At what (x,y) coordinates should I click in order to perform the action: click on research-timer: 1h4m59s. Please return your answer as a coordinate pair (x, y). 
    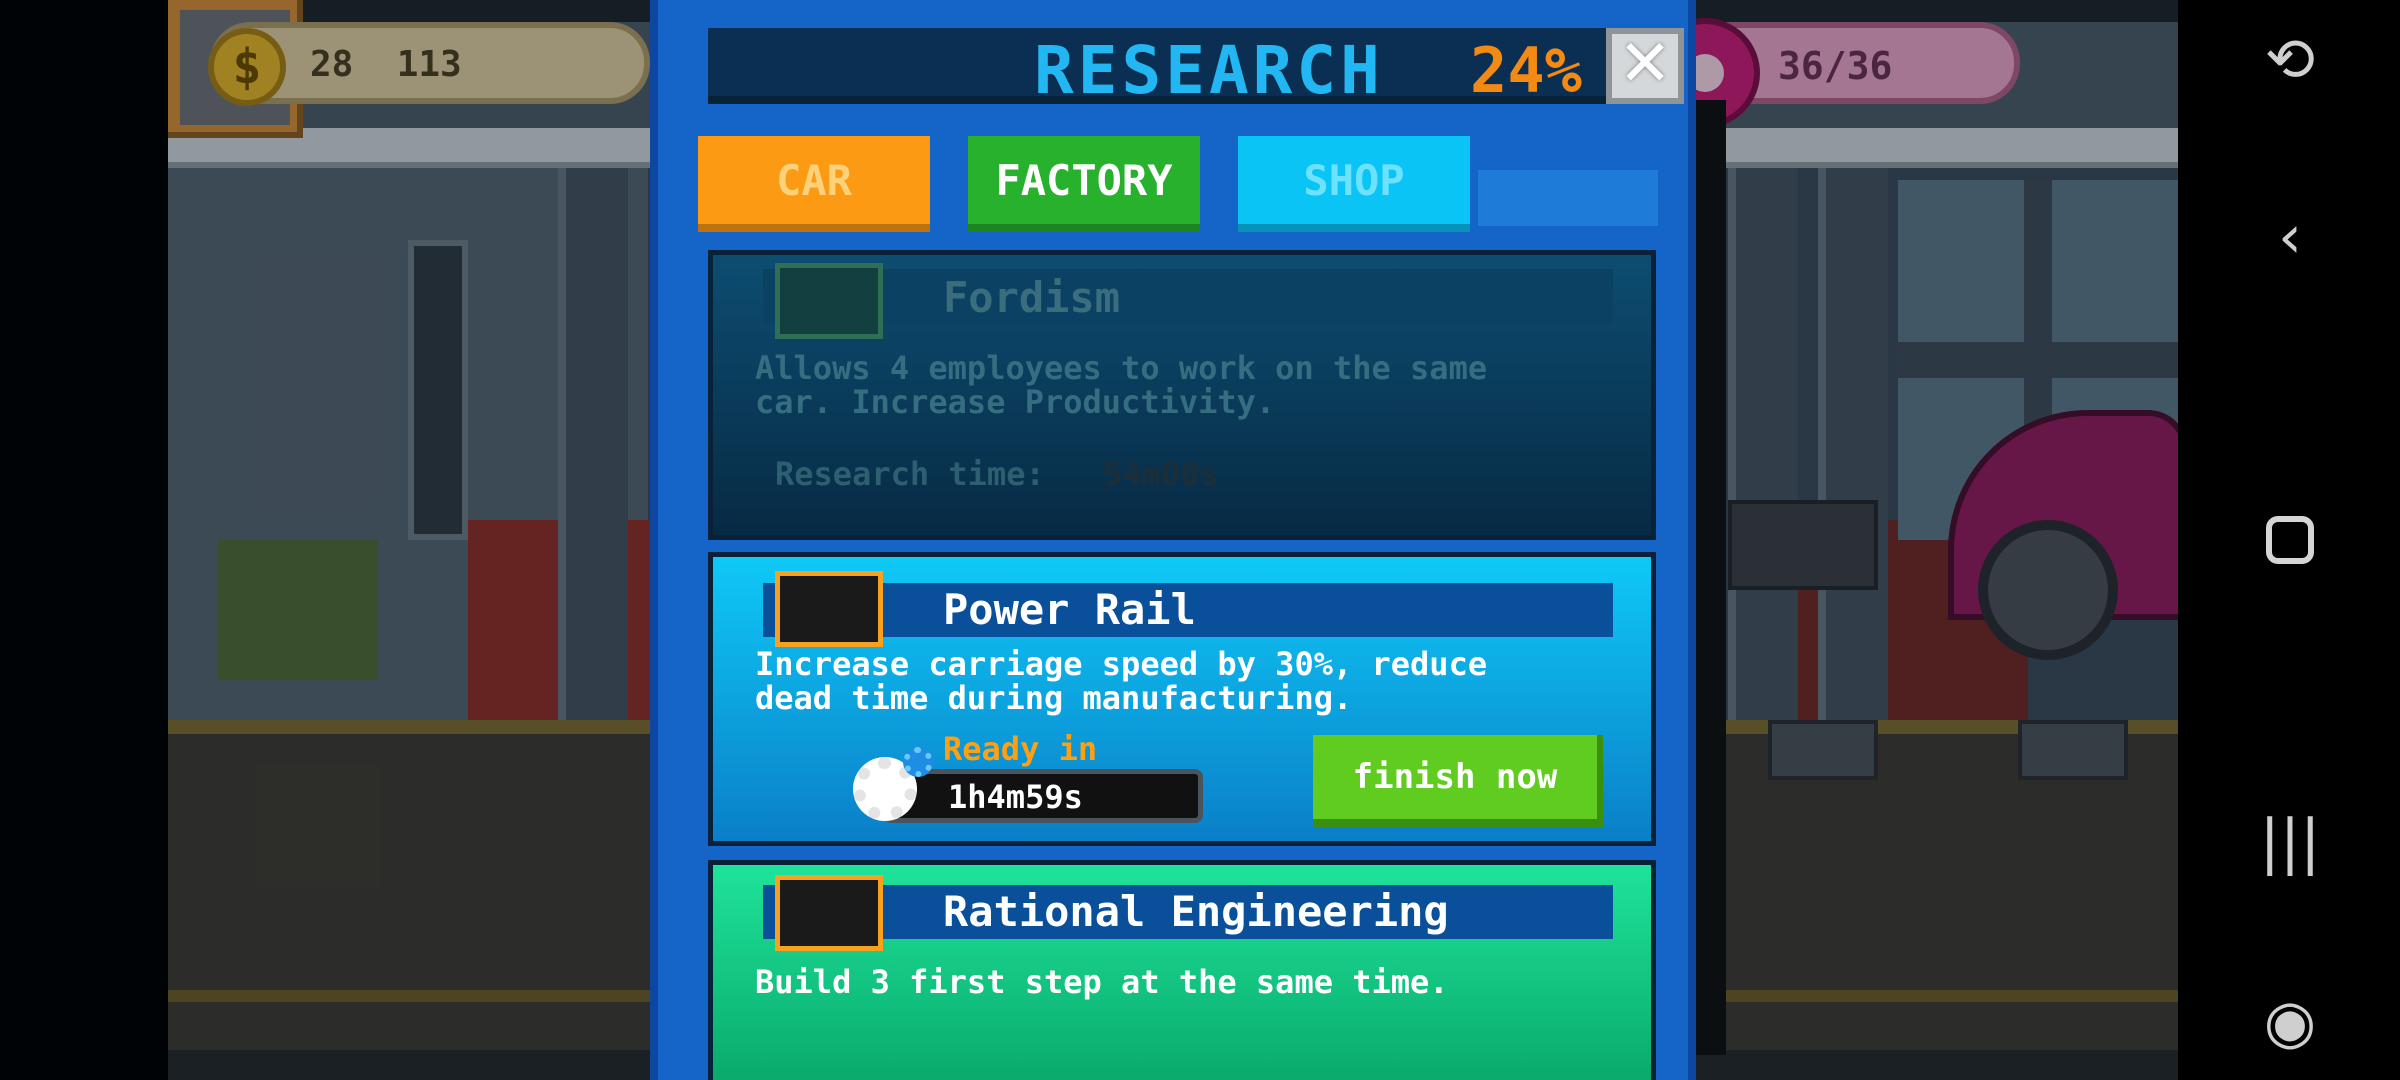
    Looking at the image, I should click on (1043, 796).